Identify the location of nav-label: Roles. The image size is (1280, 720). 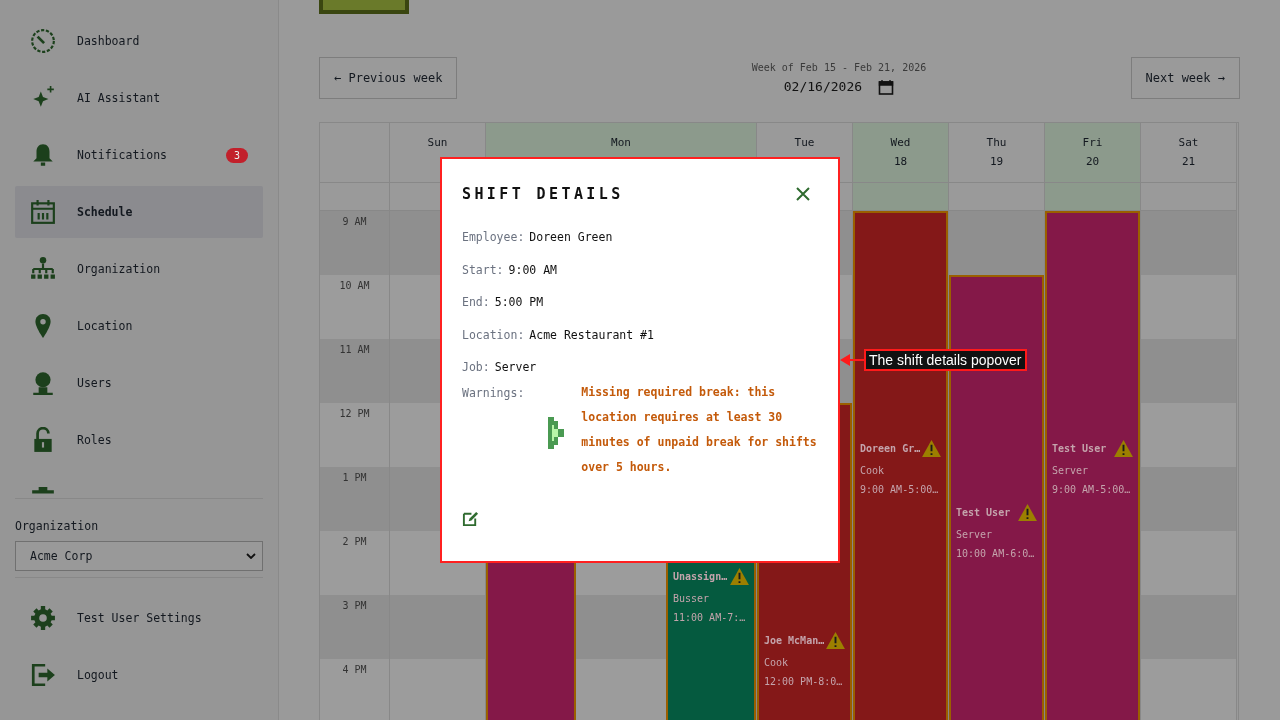
(94, 440).